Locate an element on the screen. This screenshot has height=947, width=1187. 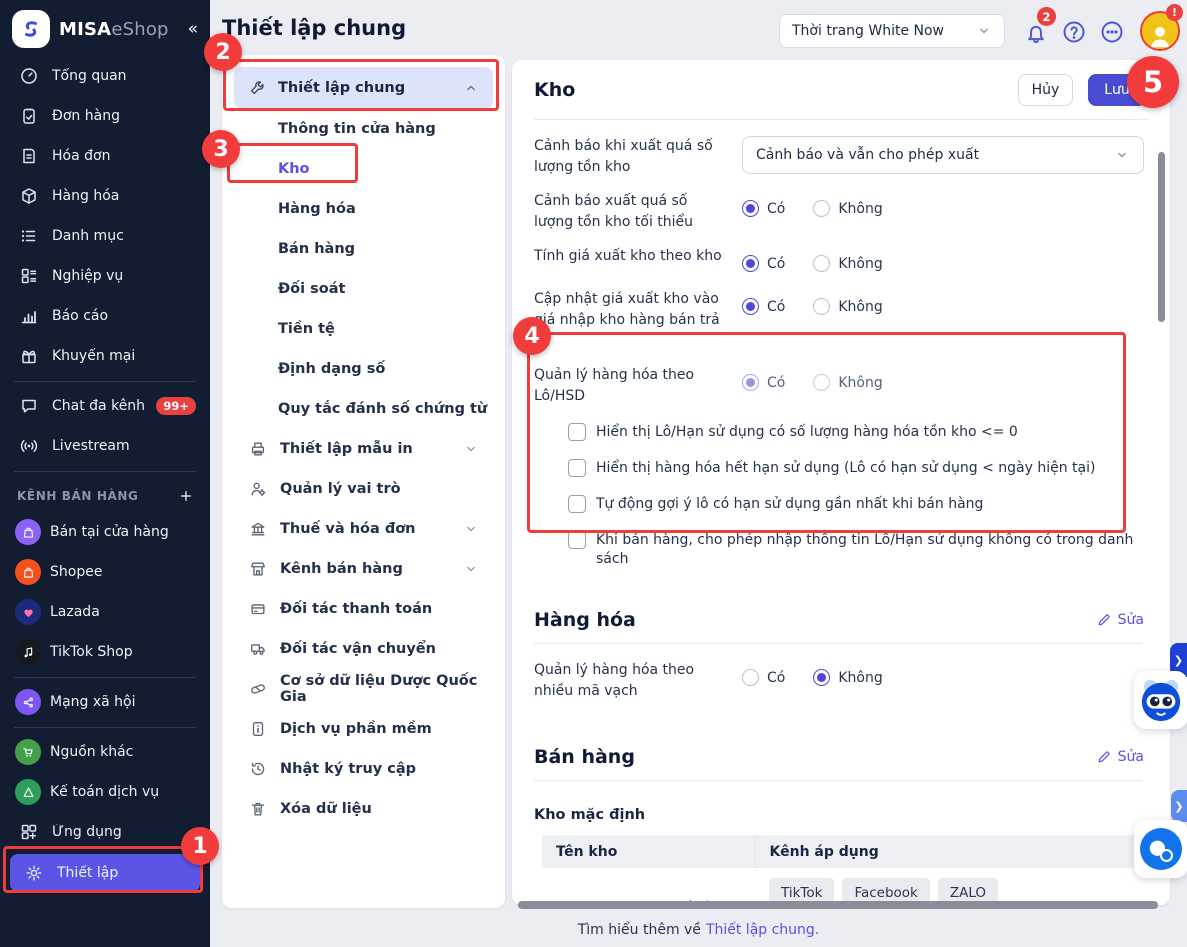
sidebar-item-chat-da-kenh: Chat đa kênh 99+ is located at coordinates (105, 406).